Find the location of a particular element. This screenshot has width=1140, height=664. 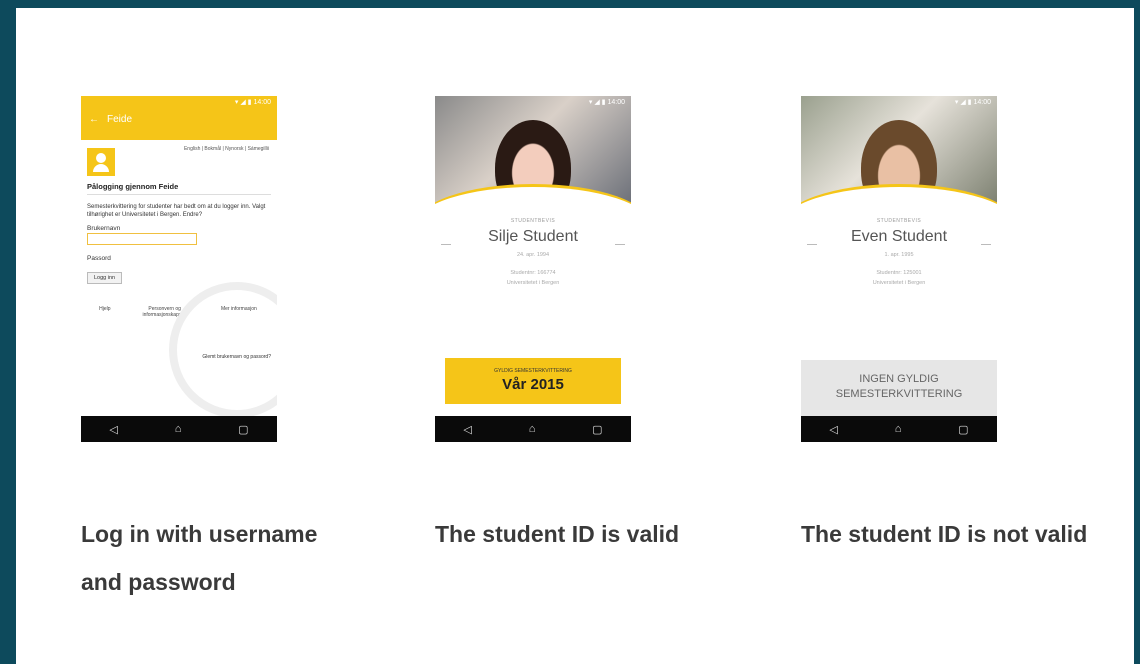

forgot-password-link: Glemt brukernavn og passord? is located at coordinates (236, 357).